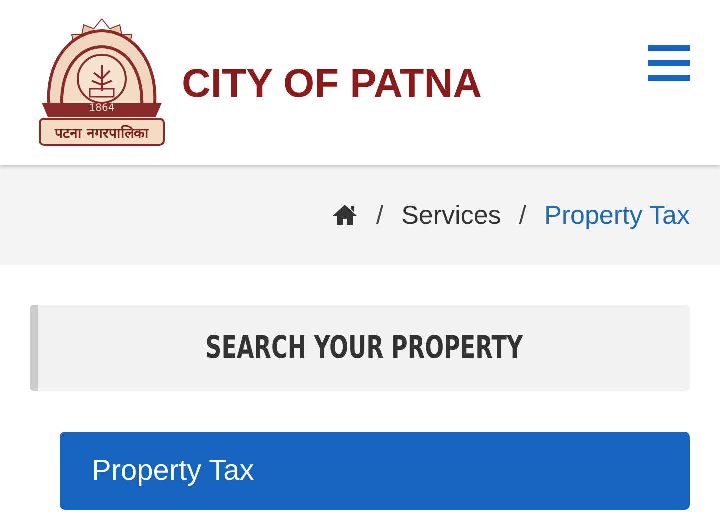 This screenshot has height=527, width=720. Describe the element at coordinates (617, 215) in the screenshot. I see `breadcrumb-current: Property Tax` at that location.